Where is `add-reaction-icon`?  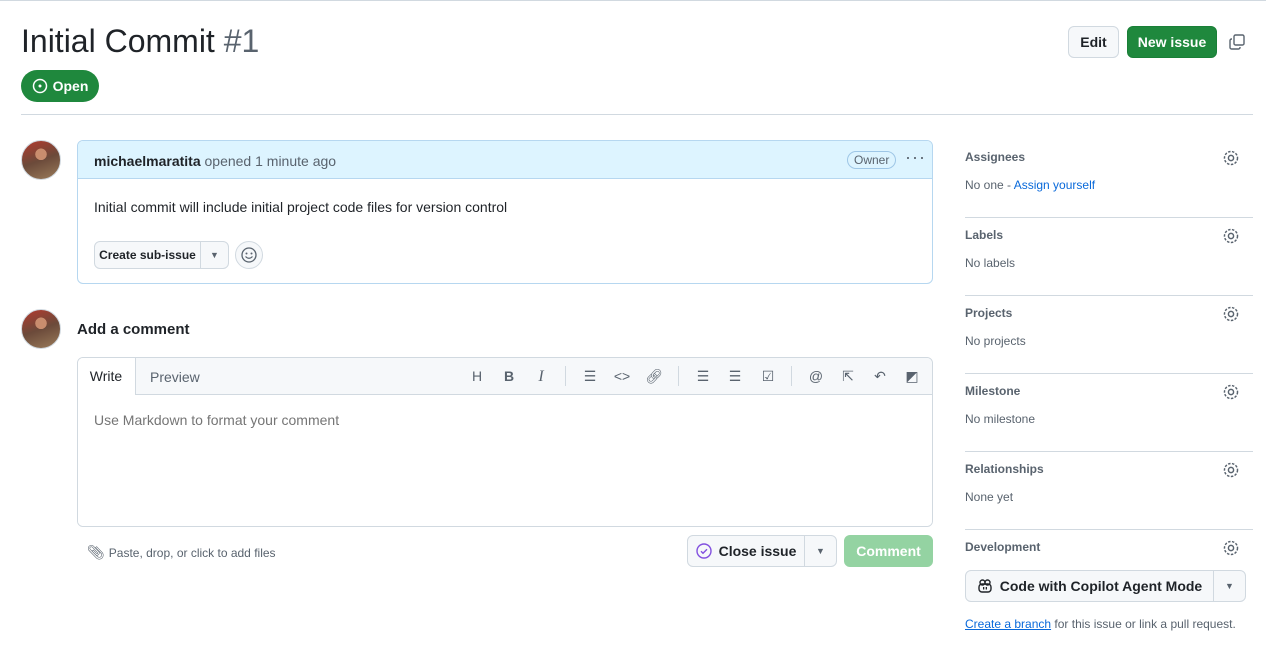 add-reaction-icon is located at coordinates (249, 255).